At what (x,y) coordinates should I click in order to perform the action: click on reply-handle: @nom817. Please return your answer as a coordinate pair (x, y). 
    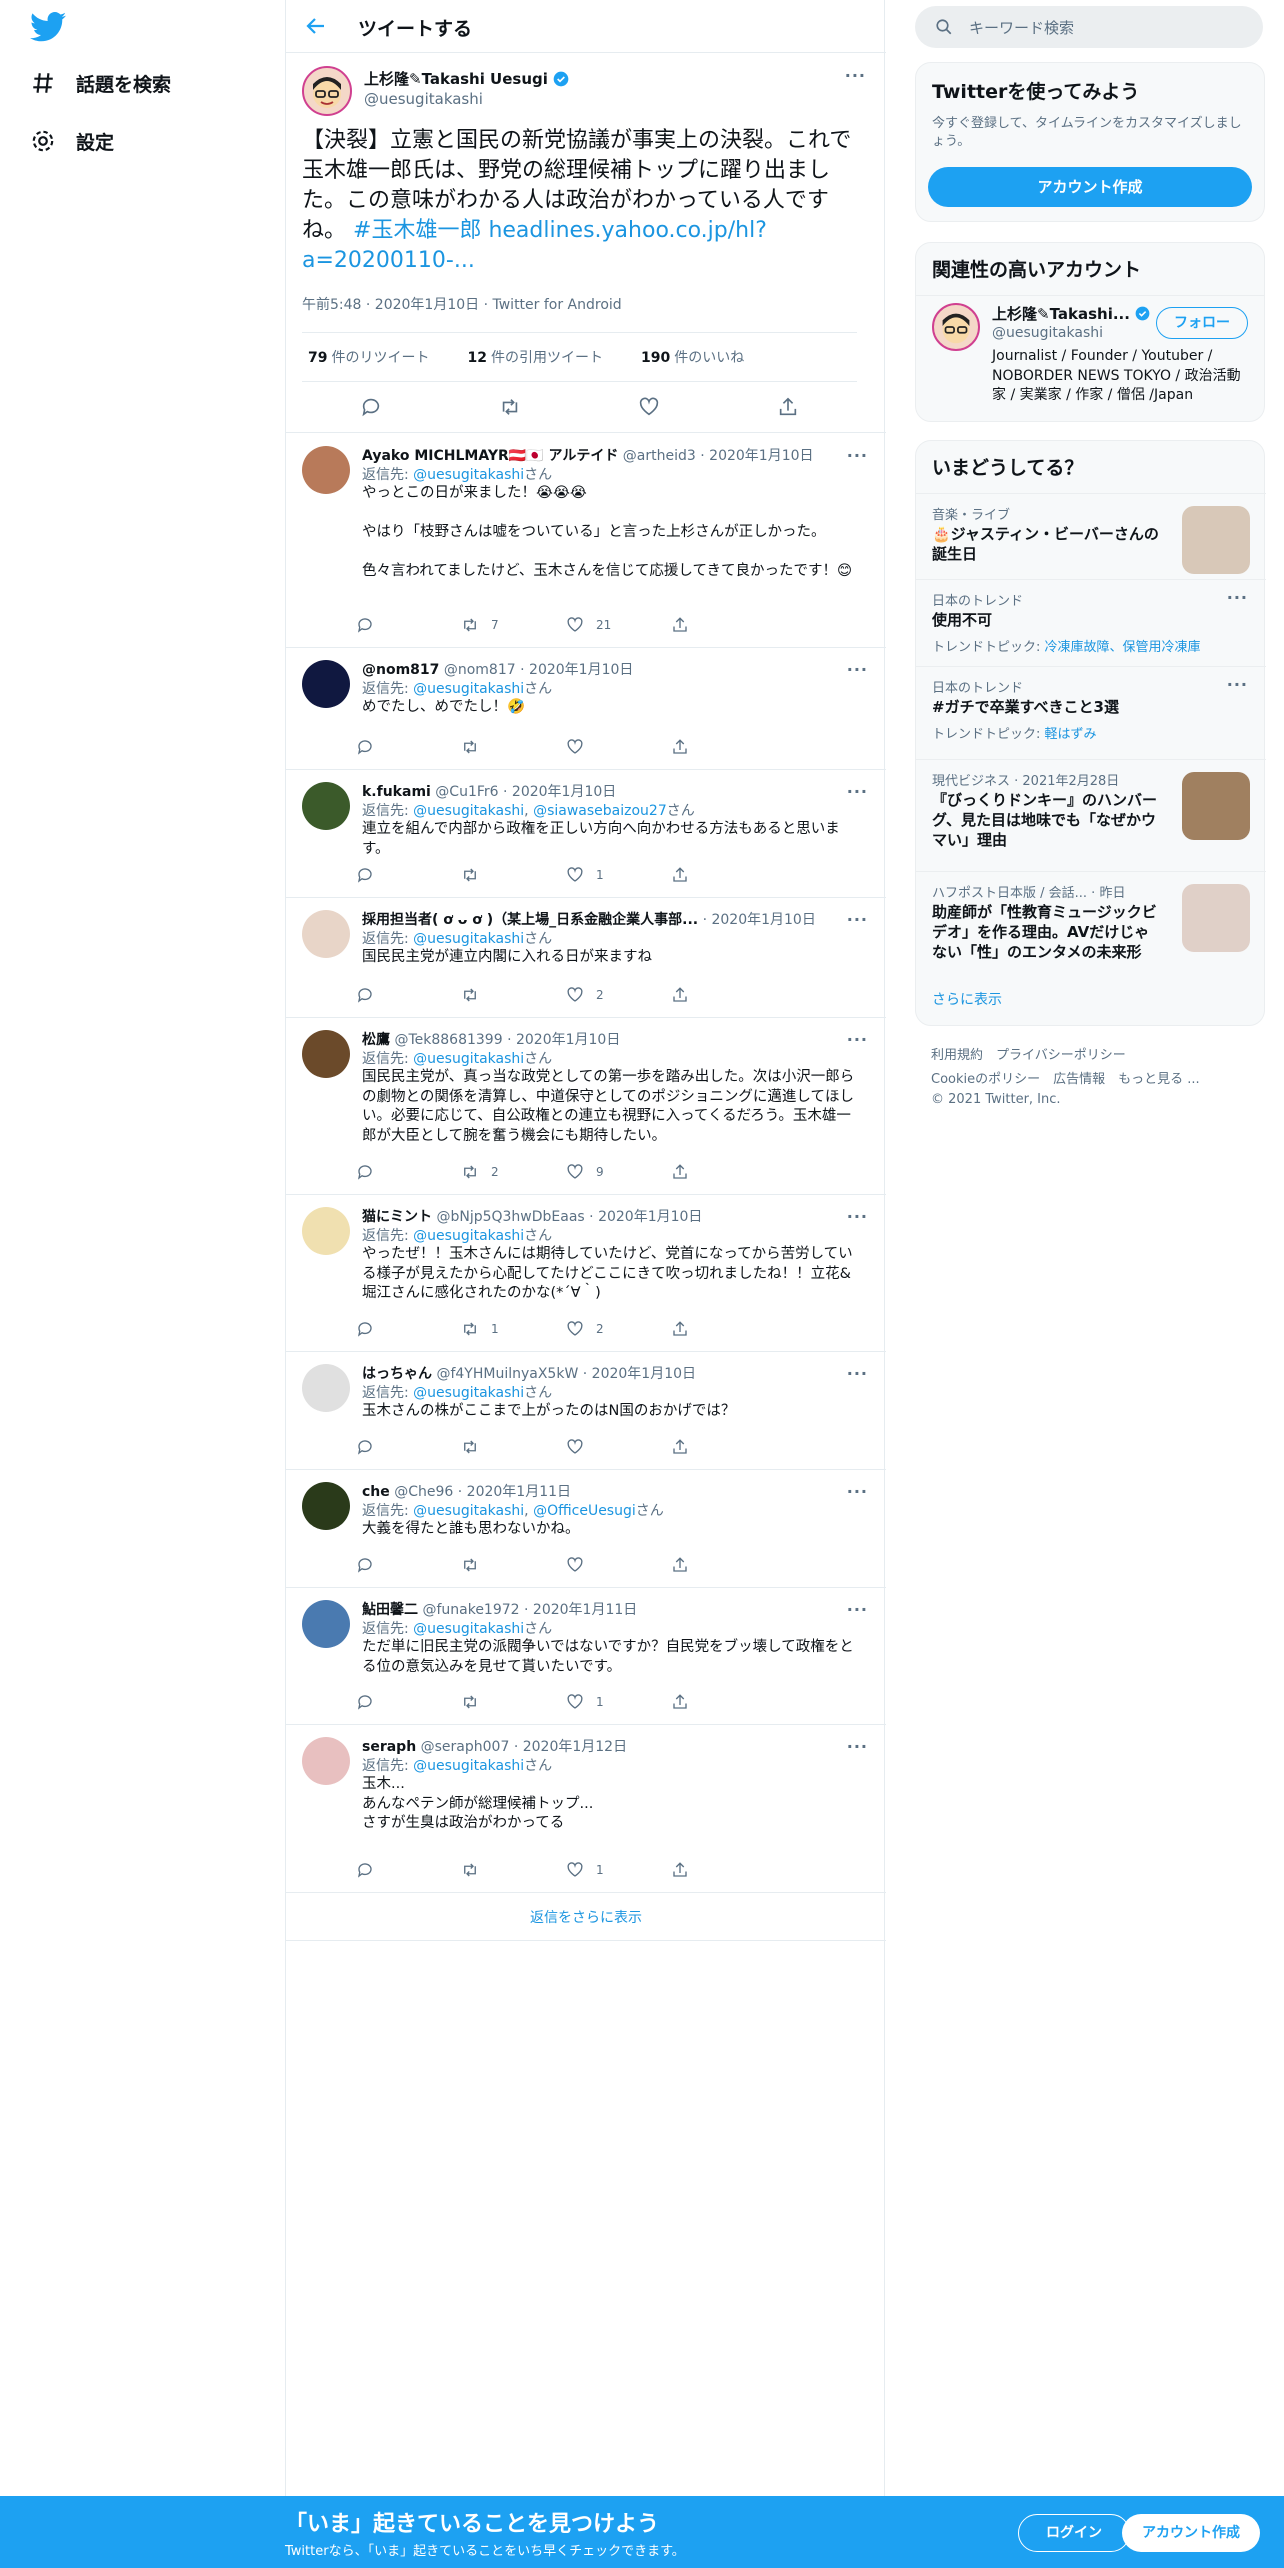
    Looking at the image, I should click on (480, 670).